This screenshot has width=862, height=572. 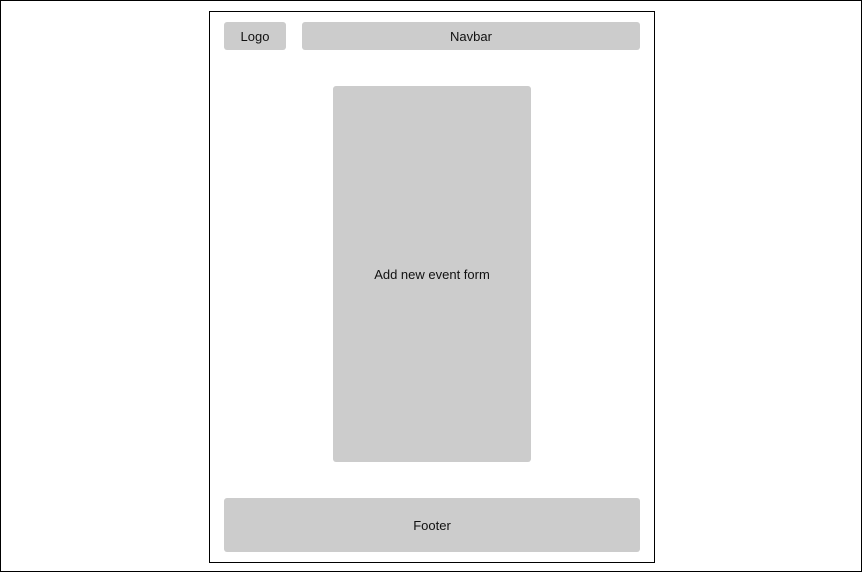 I want to click on navbar-label: Navbar, so click(x=471, y=36).